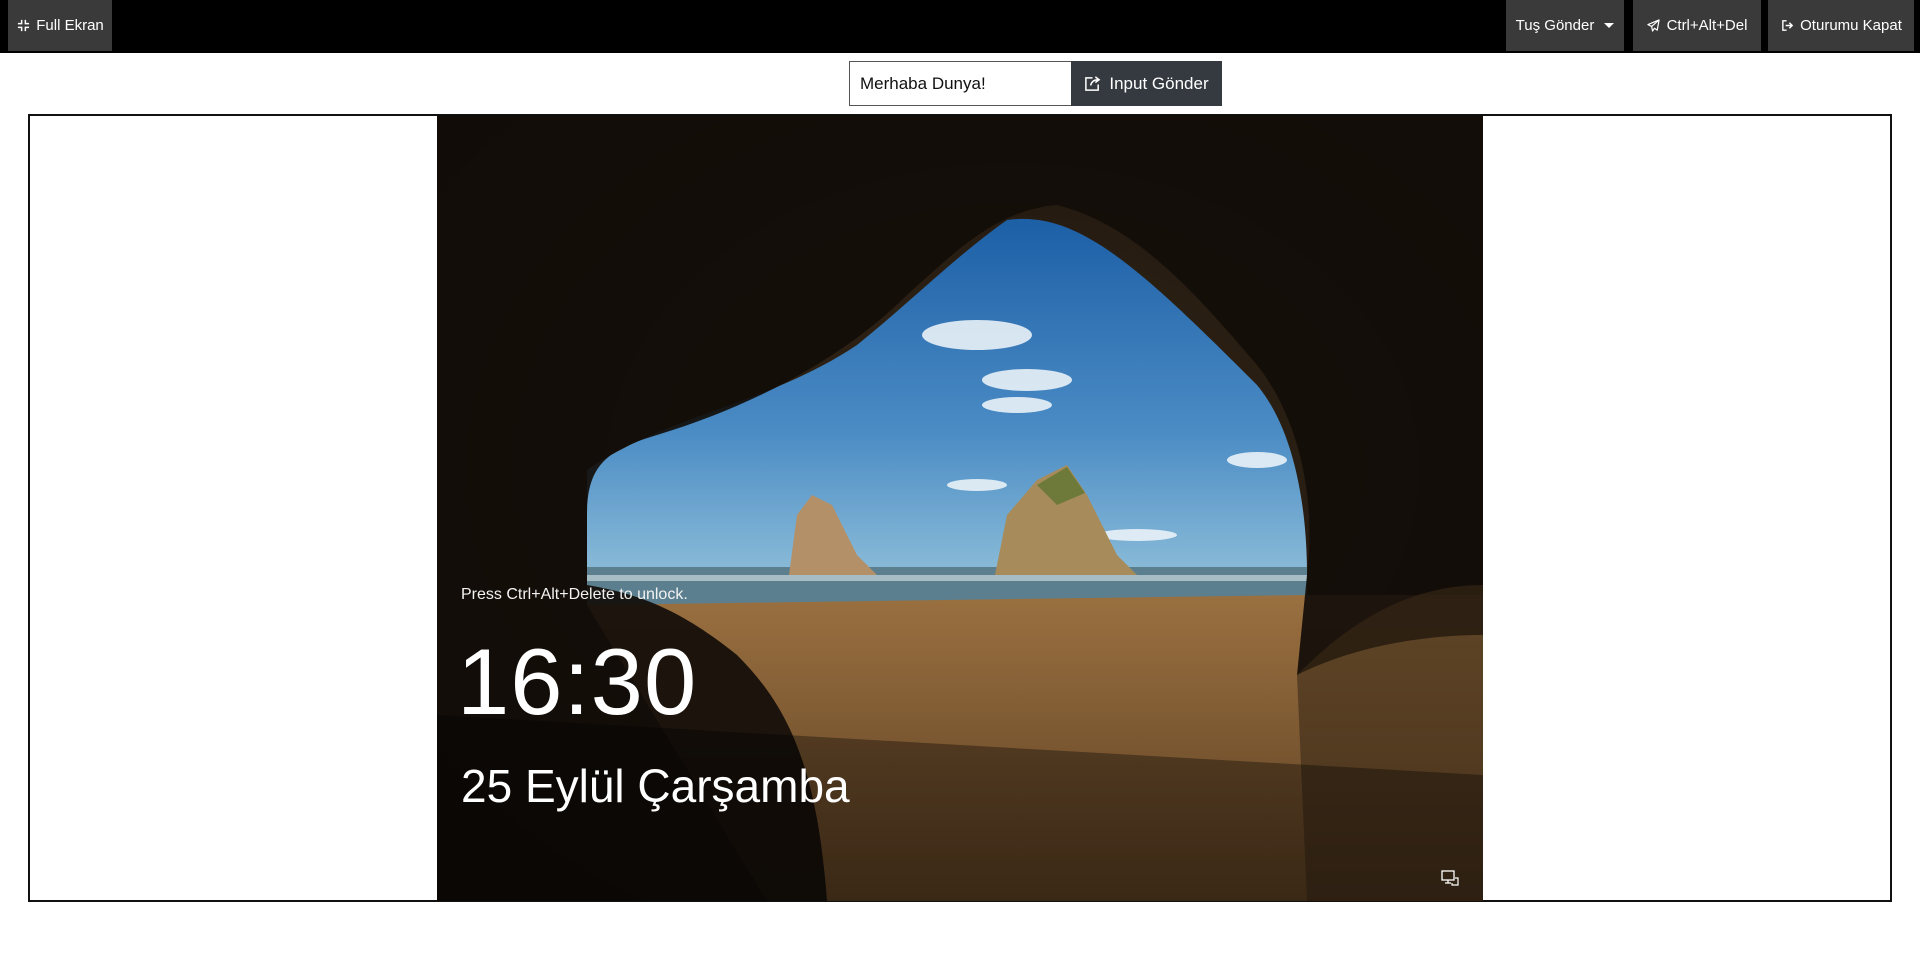 This screenshot has width=1920, height=980. What do you see at coordinates (1609, 25) in the screenshot?
I see `caret-down-icon` at bounding box center [1609, 25].